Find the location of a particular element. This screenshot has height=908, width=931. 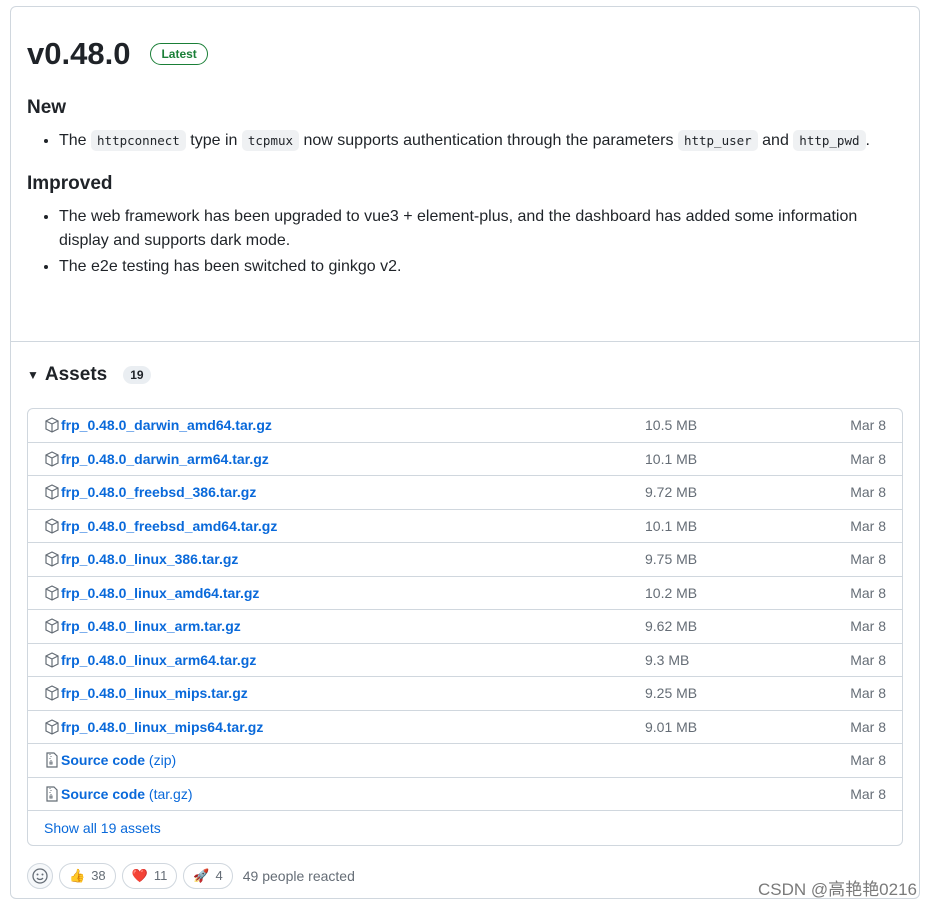

asset-name: frp_0.48.0_freebsd_386.tar.gz is located at coordinates (159, 492).